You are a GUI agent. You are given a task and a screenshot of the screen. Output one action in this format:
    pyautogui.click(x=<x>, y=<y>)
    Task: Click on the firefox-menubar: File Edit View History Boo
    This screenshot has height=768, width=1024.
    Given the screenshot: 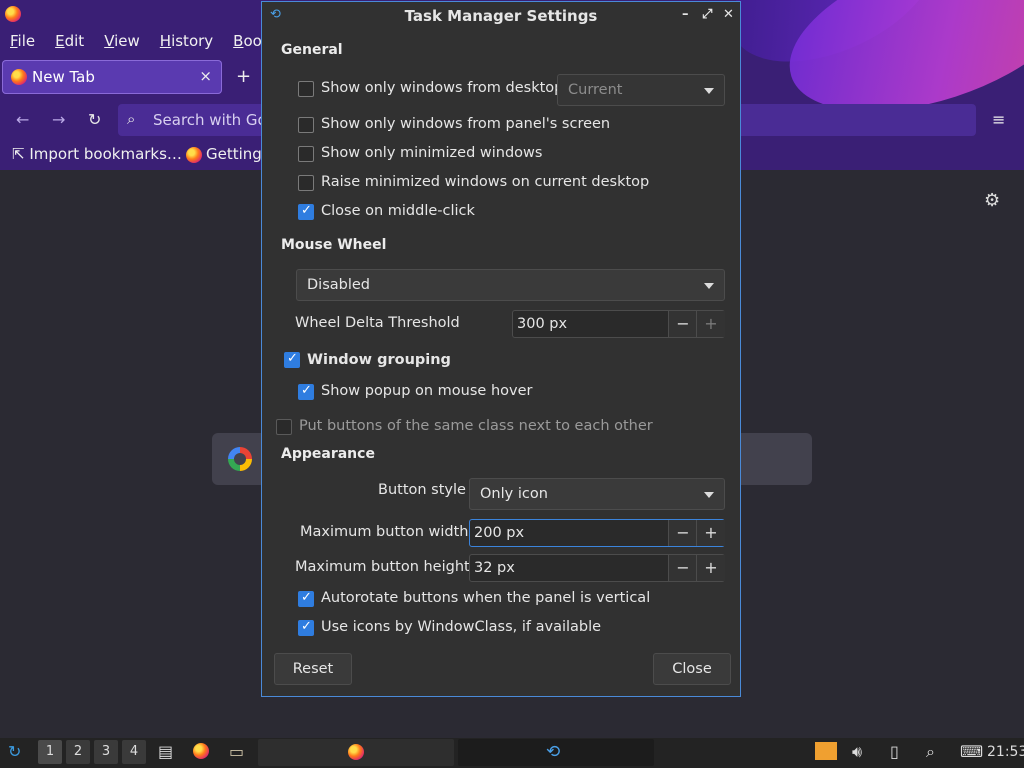 What is the action you would take?
    pyautogui.click(x=136, y=42)
    